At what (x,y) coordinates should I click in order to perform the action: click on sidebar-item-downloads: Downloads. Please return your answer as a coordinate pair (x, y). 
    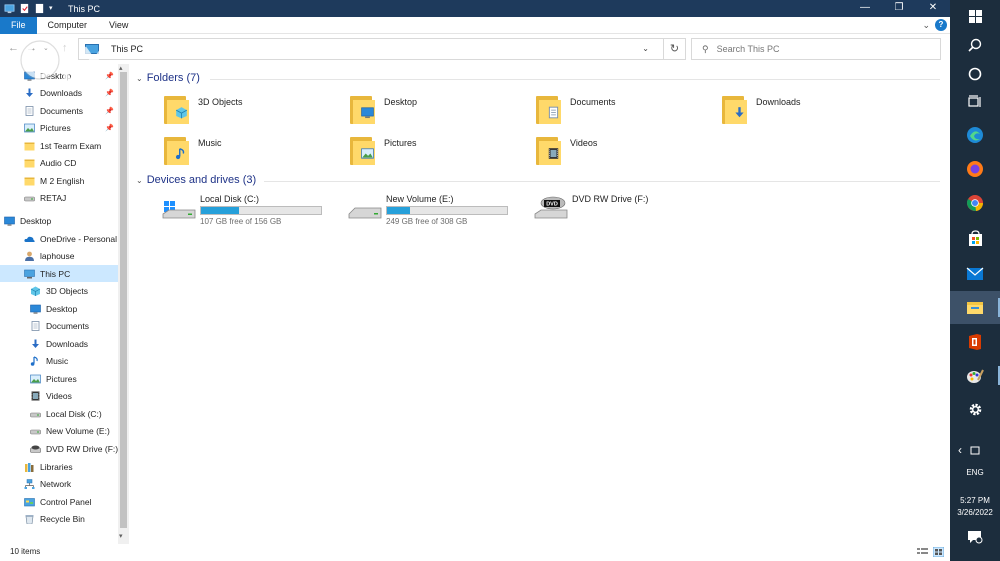
    Looking at the image, I should click on (59, 343).